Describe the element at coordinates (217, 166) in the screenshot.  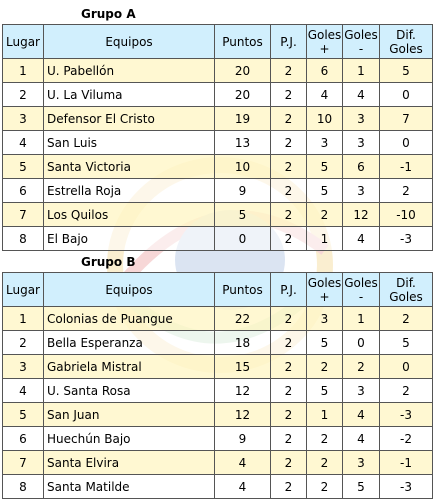
I see `table-row: 5 Santa Victoria 10 2 5 6 -1` at that location.